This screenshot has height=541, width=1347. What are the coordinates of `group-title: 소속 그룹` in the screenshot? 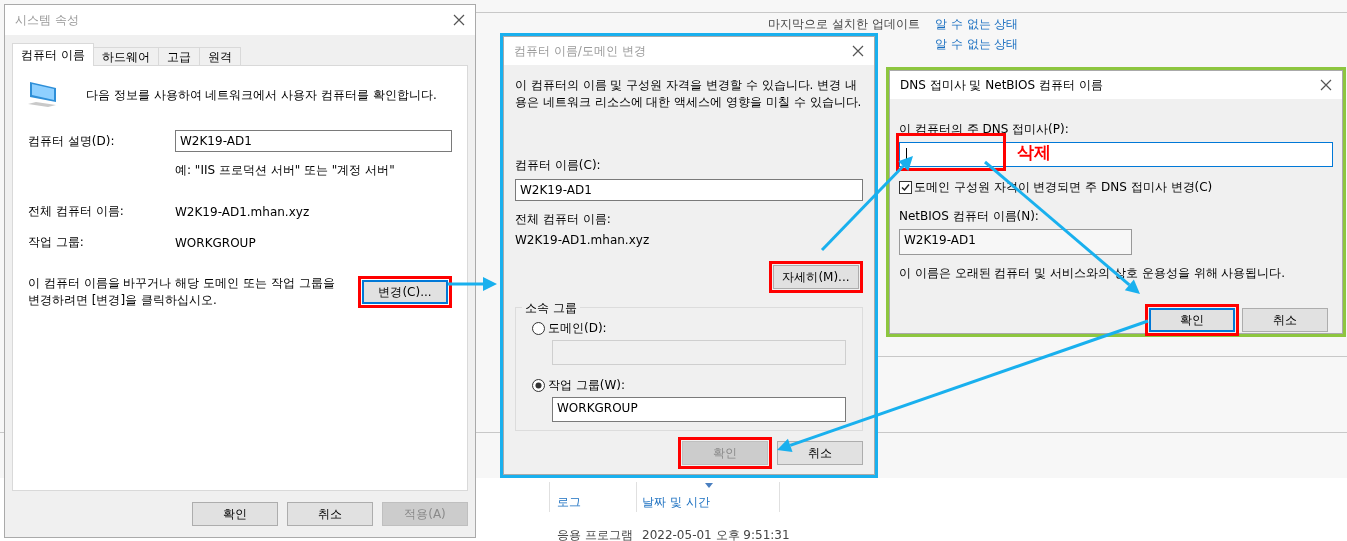 It's located at (551, 308).